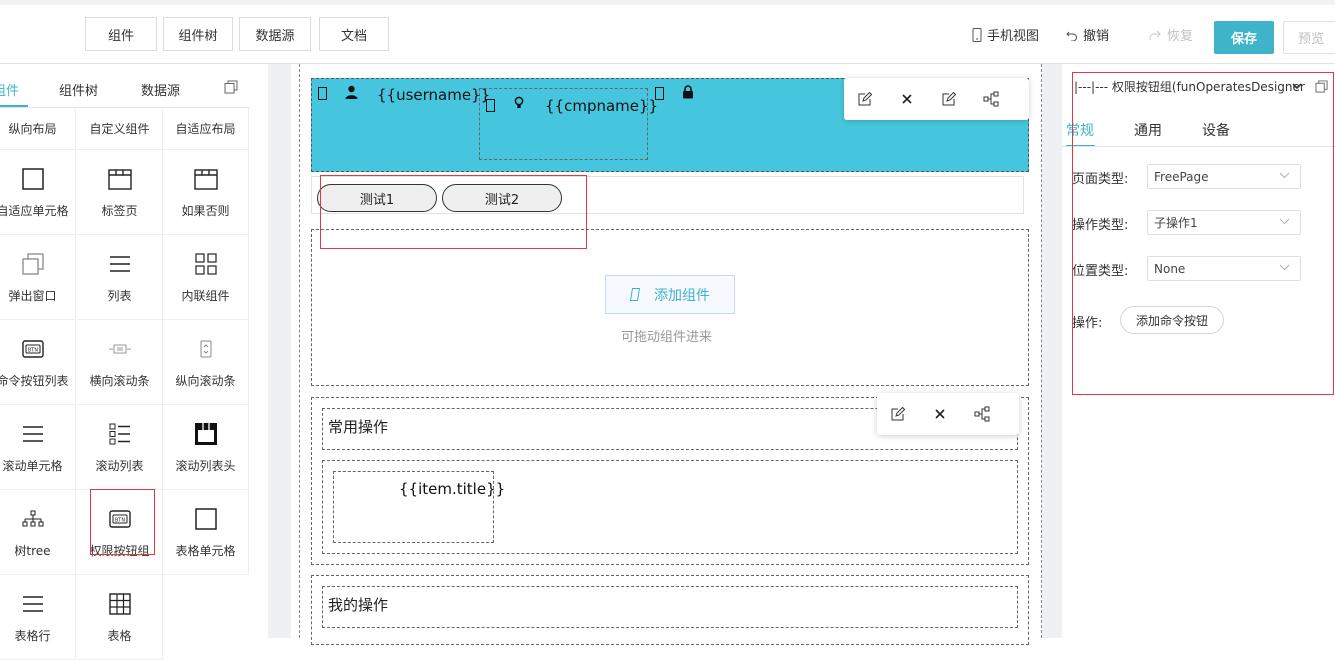 The height and width of the screenshot is (660, 1335). I want to click on svg-text: BTN, so click(32, 350).